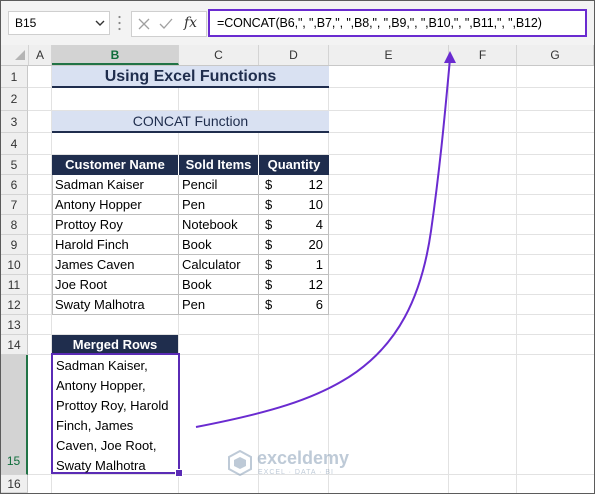 This screenshot has width=595, height=494. Describe the element at coordinates (555, 55) in the screenshot. I see `column-header-g: G` at that location.